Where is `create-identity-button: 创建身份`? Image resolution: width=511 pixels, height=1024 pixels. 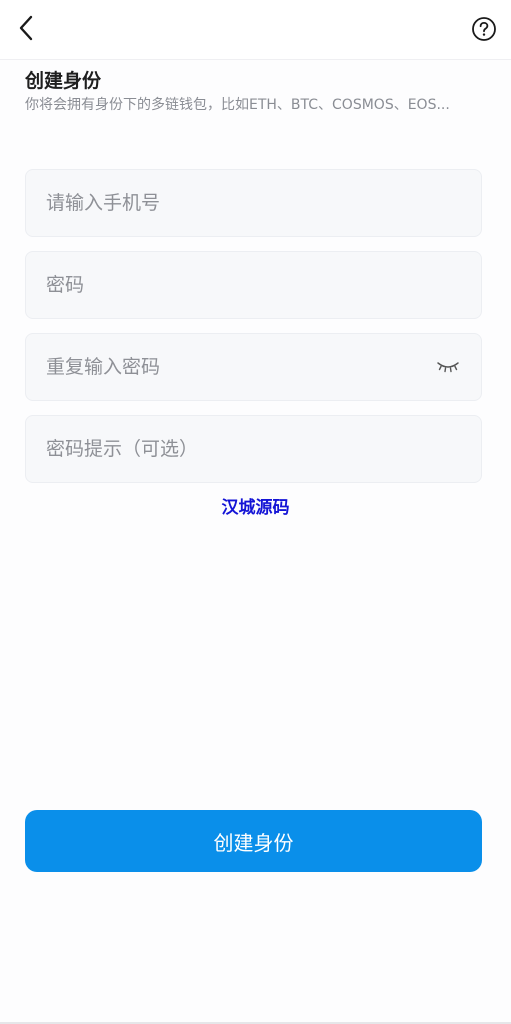
create-identity-button: 创建身份 is located at coordinates (253, 841).